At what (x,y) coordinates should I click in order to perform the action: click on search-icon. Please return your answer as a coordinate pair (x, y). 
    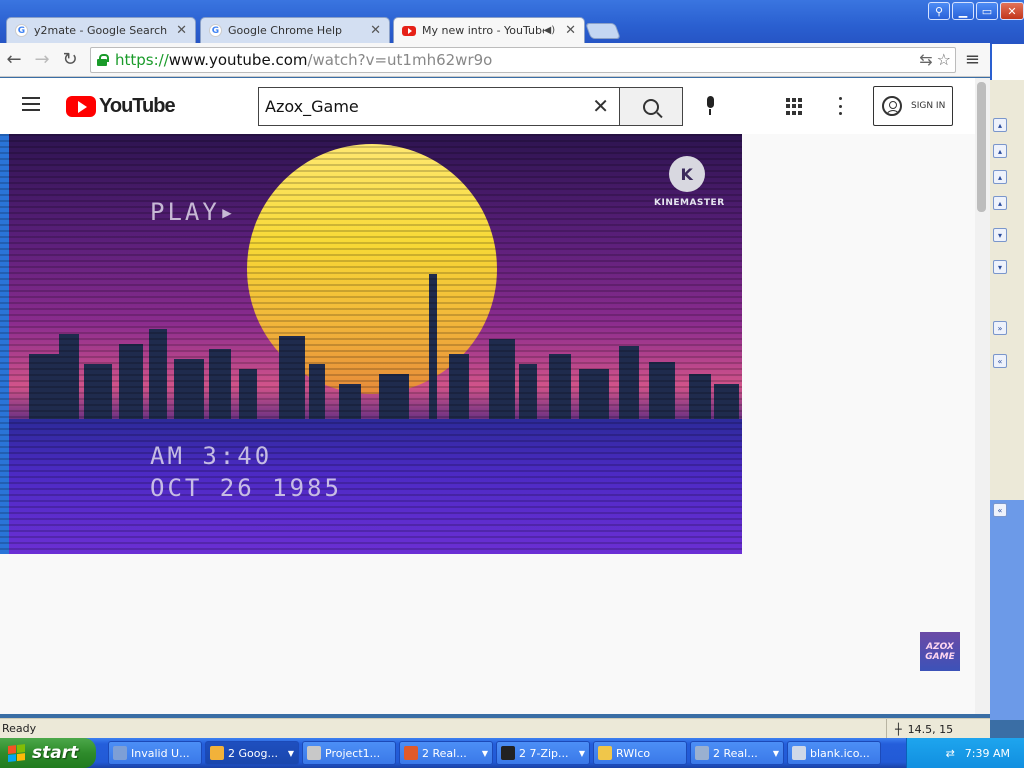
    Looking at the image, I should click on (651, 106).